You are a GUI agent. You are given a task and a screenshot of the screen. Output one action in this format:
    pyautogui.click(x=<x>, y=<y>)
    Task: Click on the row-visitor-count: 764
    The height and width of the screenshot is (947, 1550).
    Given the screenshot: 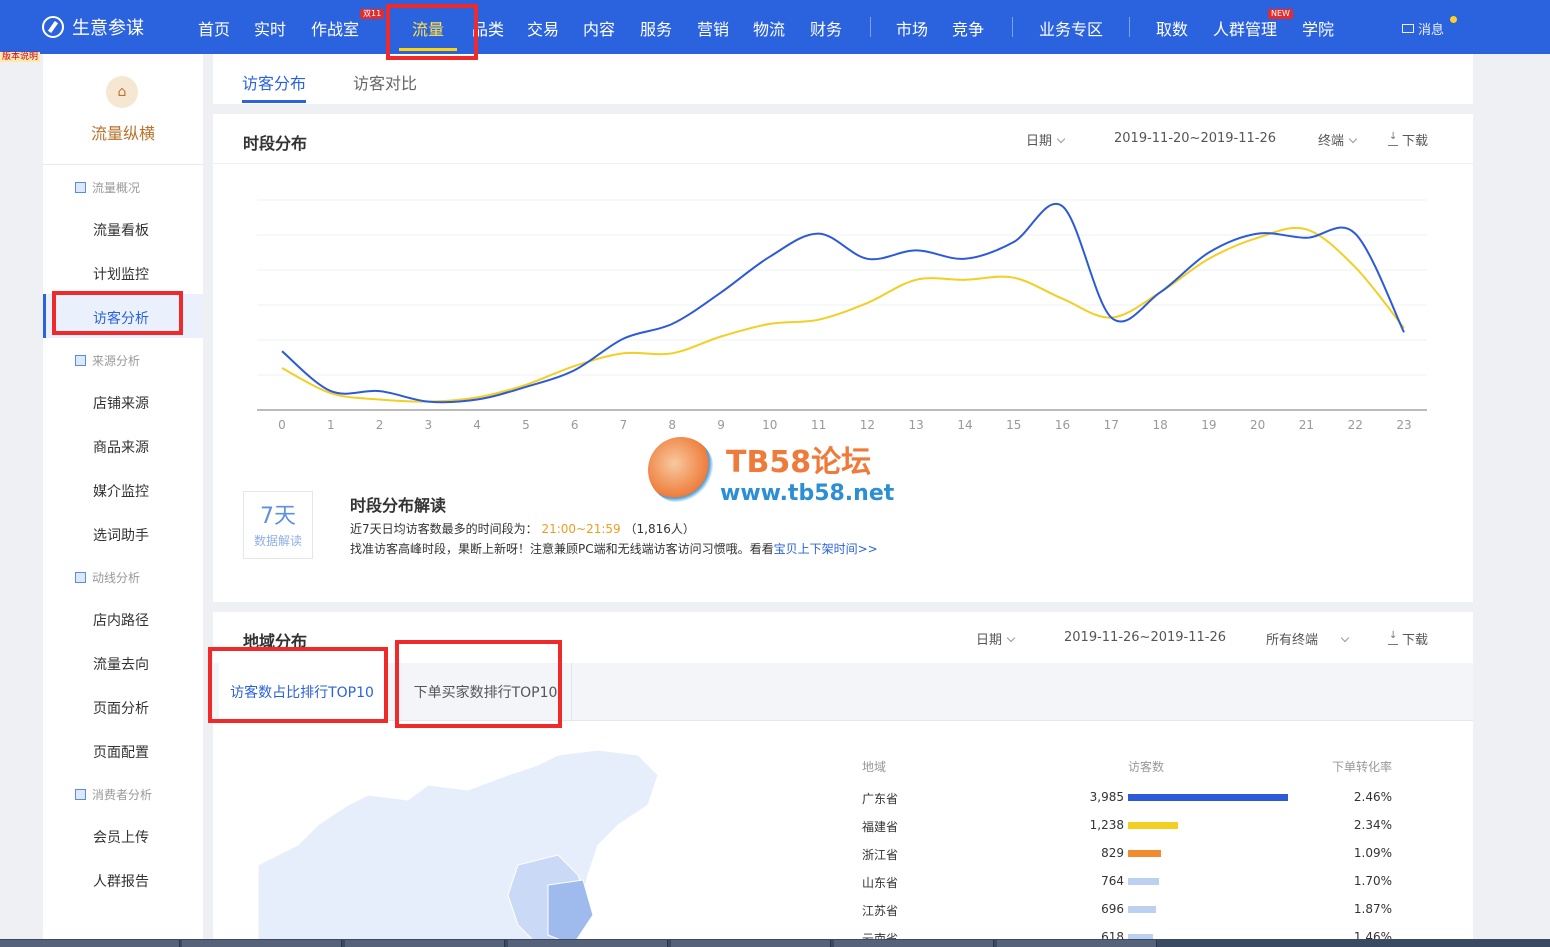 What is the action you would take?
    pyautogui.click(x=1112, y=881)
    